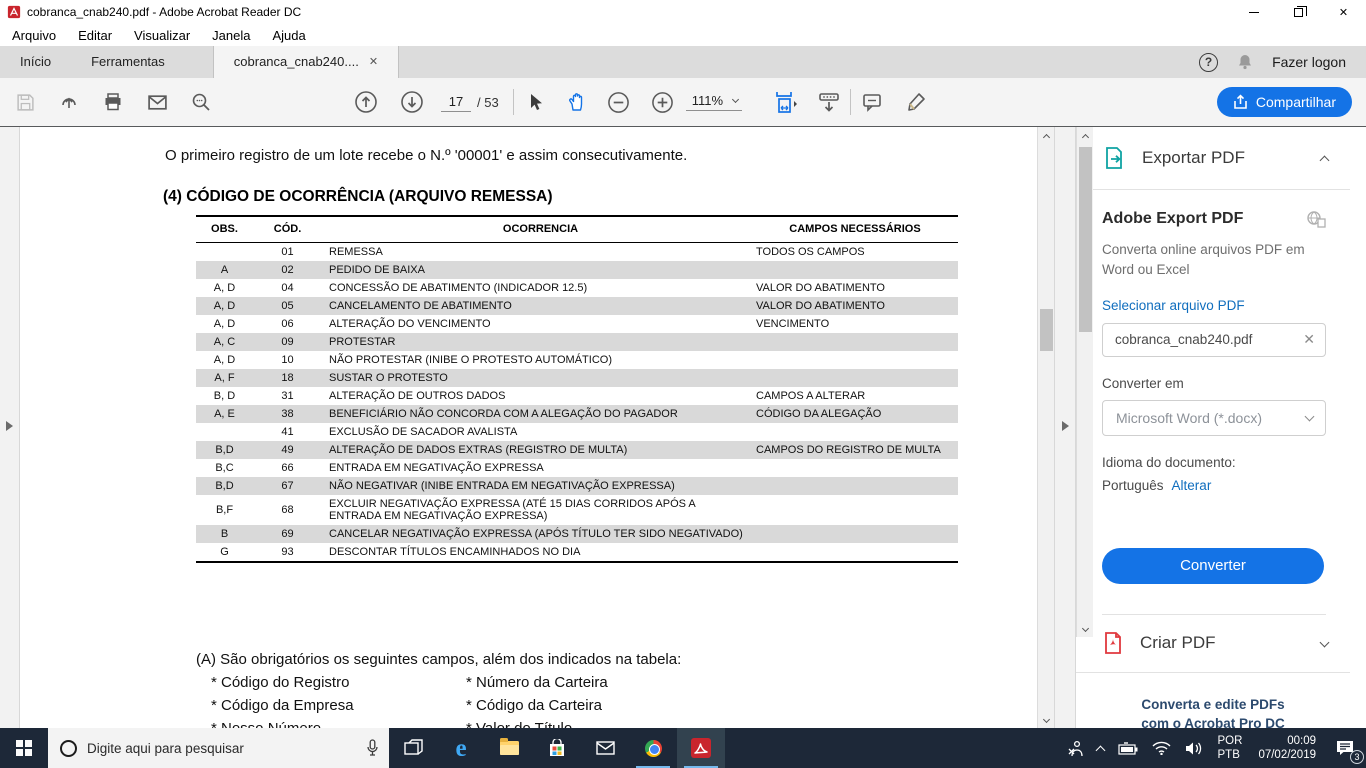 The height and width of the screenshot is (768, 1366). What do you see at coordinates (1284, 102) in the screenshot?
I see `share-button: Compartilhar` at bounding box center [1284, 102].